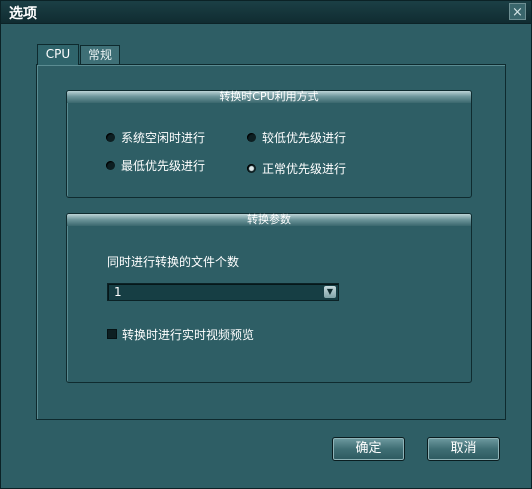 Image resolution: width=532 pixels, height=489 pixels. I want to click on preview-checkbox, so click(112, 334).